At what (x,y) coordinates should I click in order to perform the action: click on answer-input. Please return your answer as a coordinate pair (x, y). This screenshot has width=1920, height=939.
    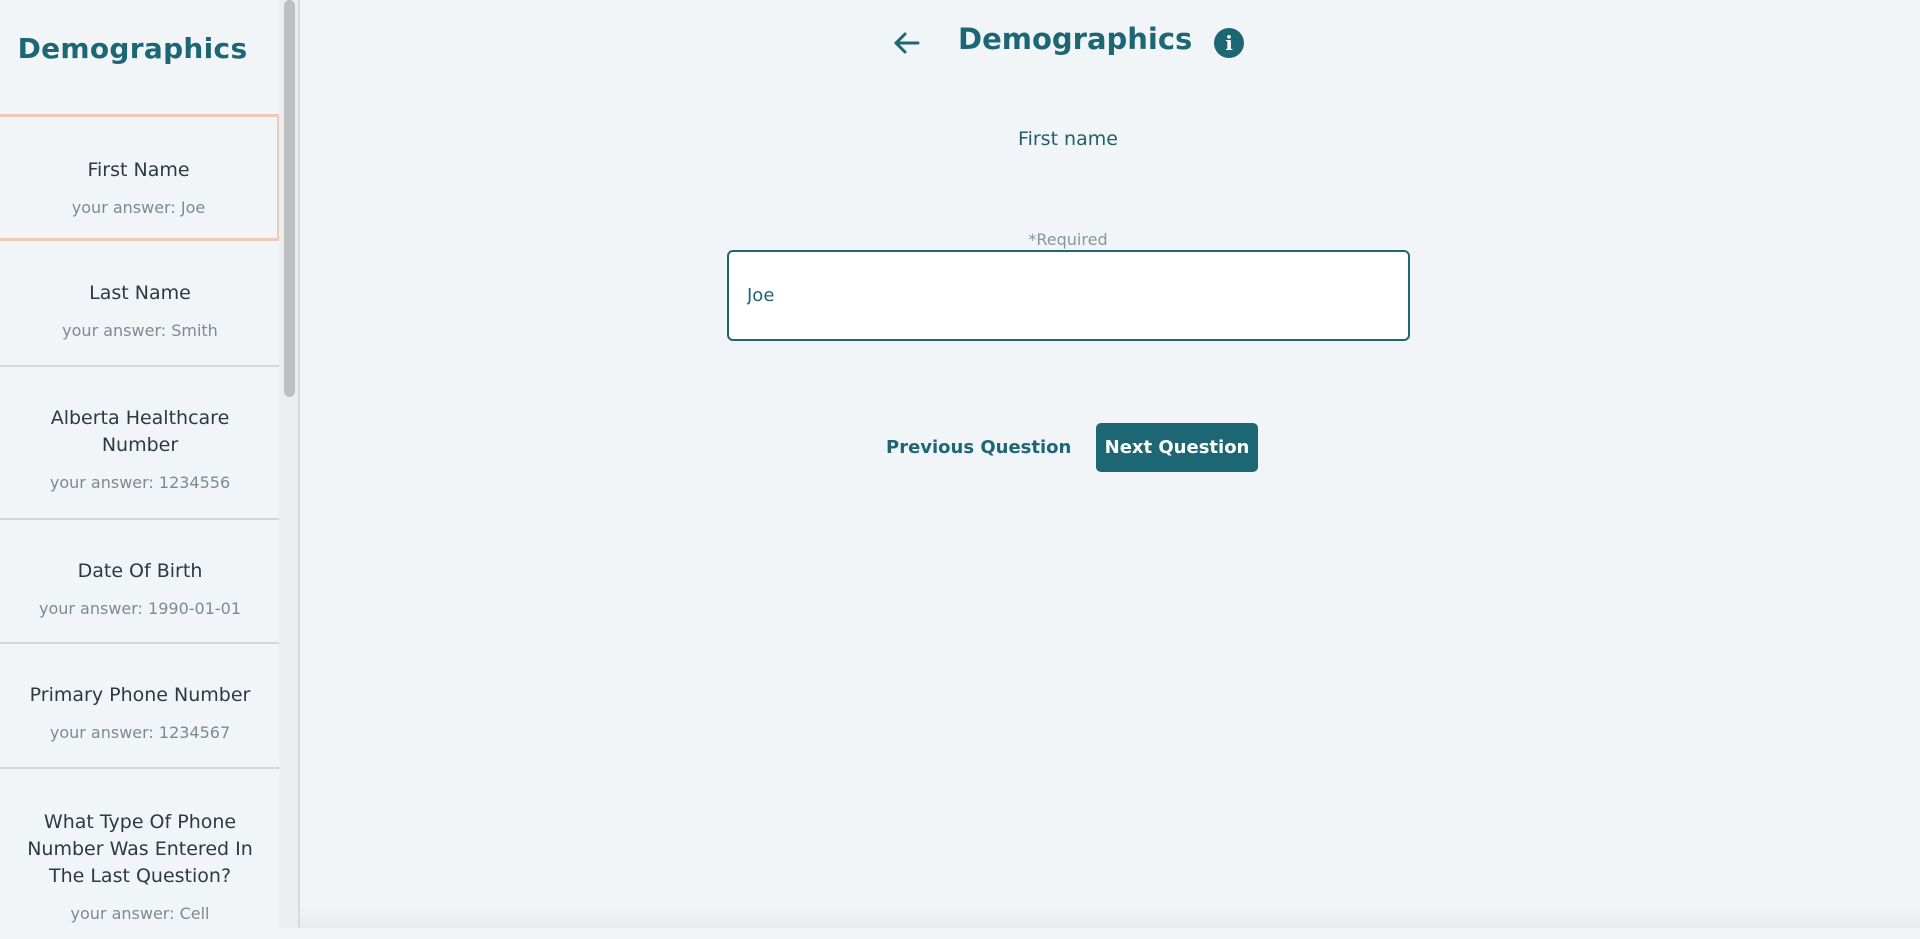
    Looking at the image, I should click on (1068, 295).